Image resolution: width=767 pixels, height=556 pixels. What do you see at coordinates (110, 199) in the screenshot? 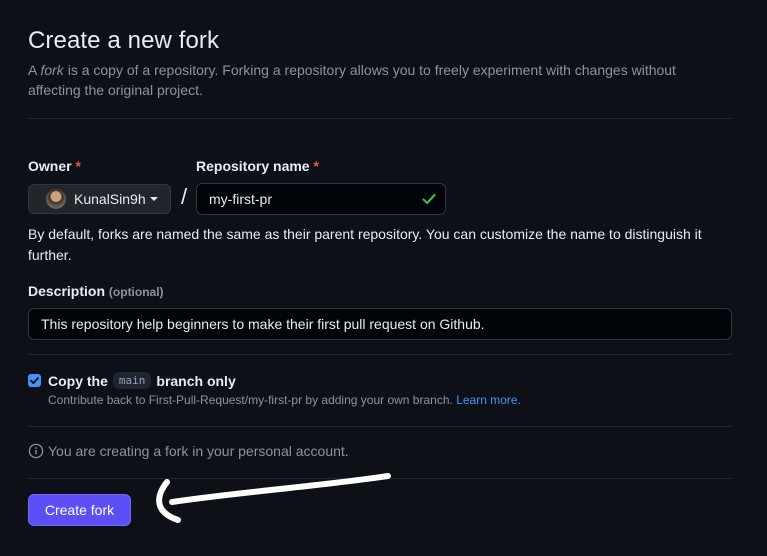
I see `owner-name: KunalSin9h` at bounding box center [110, 199].